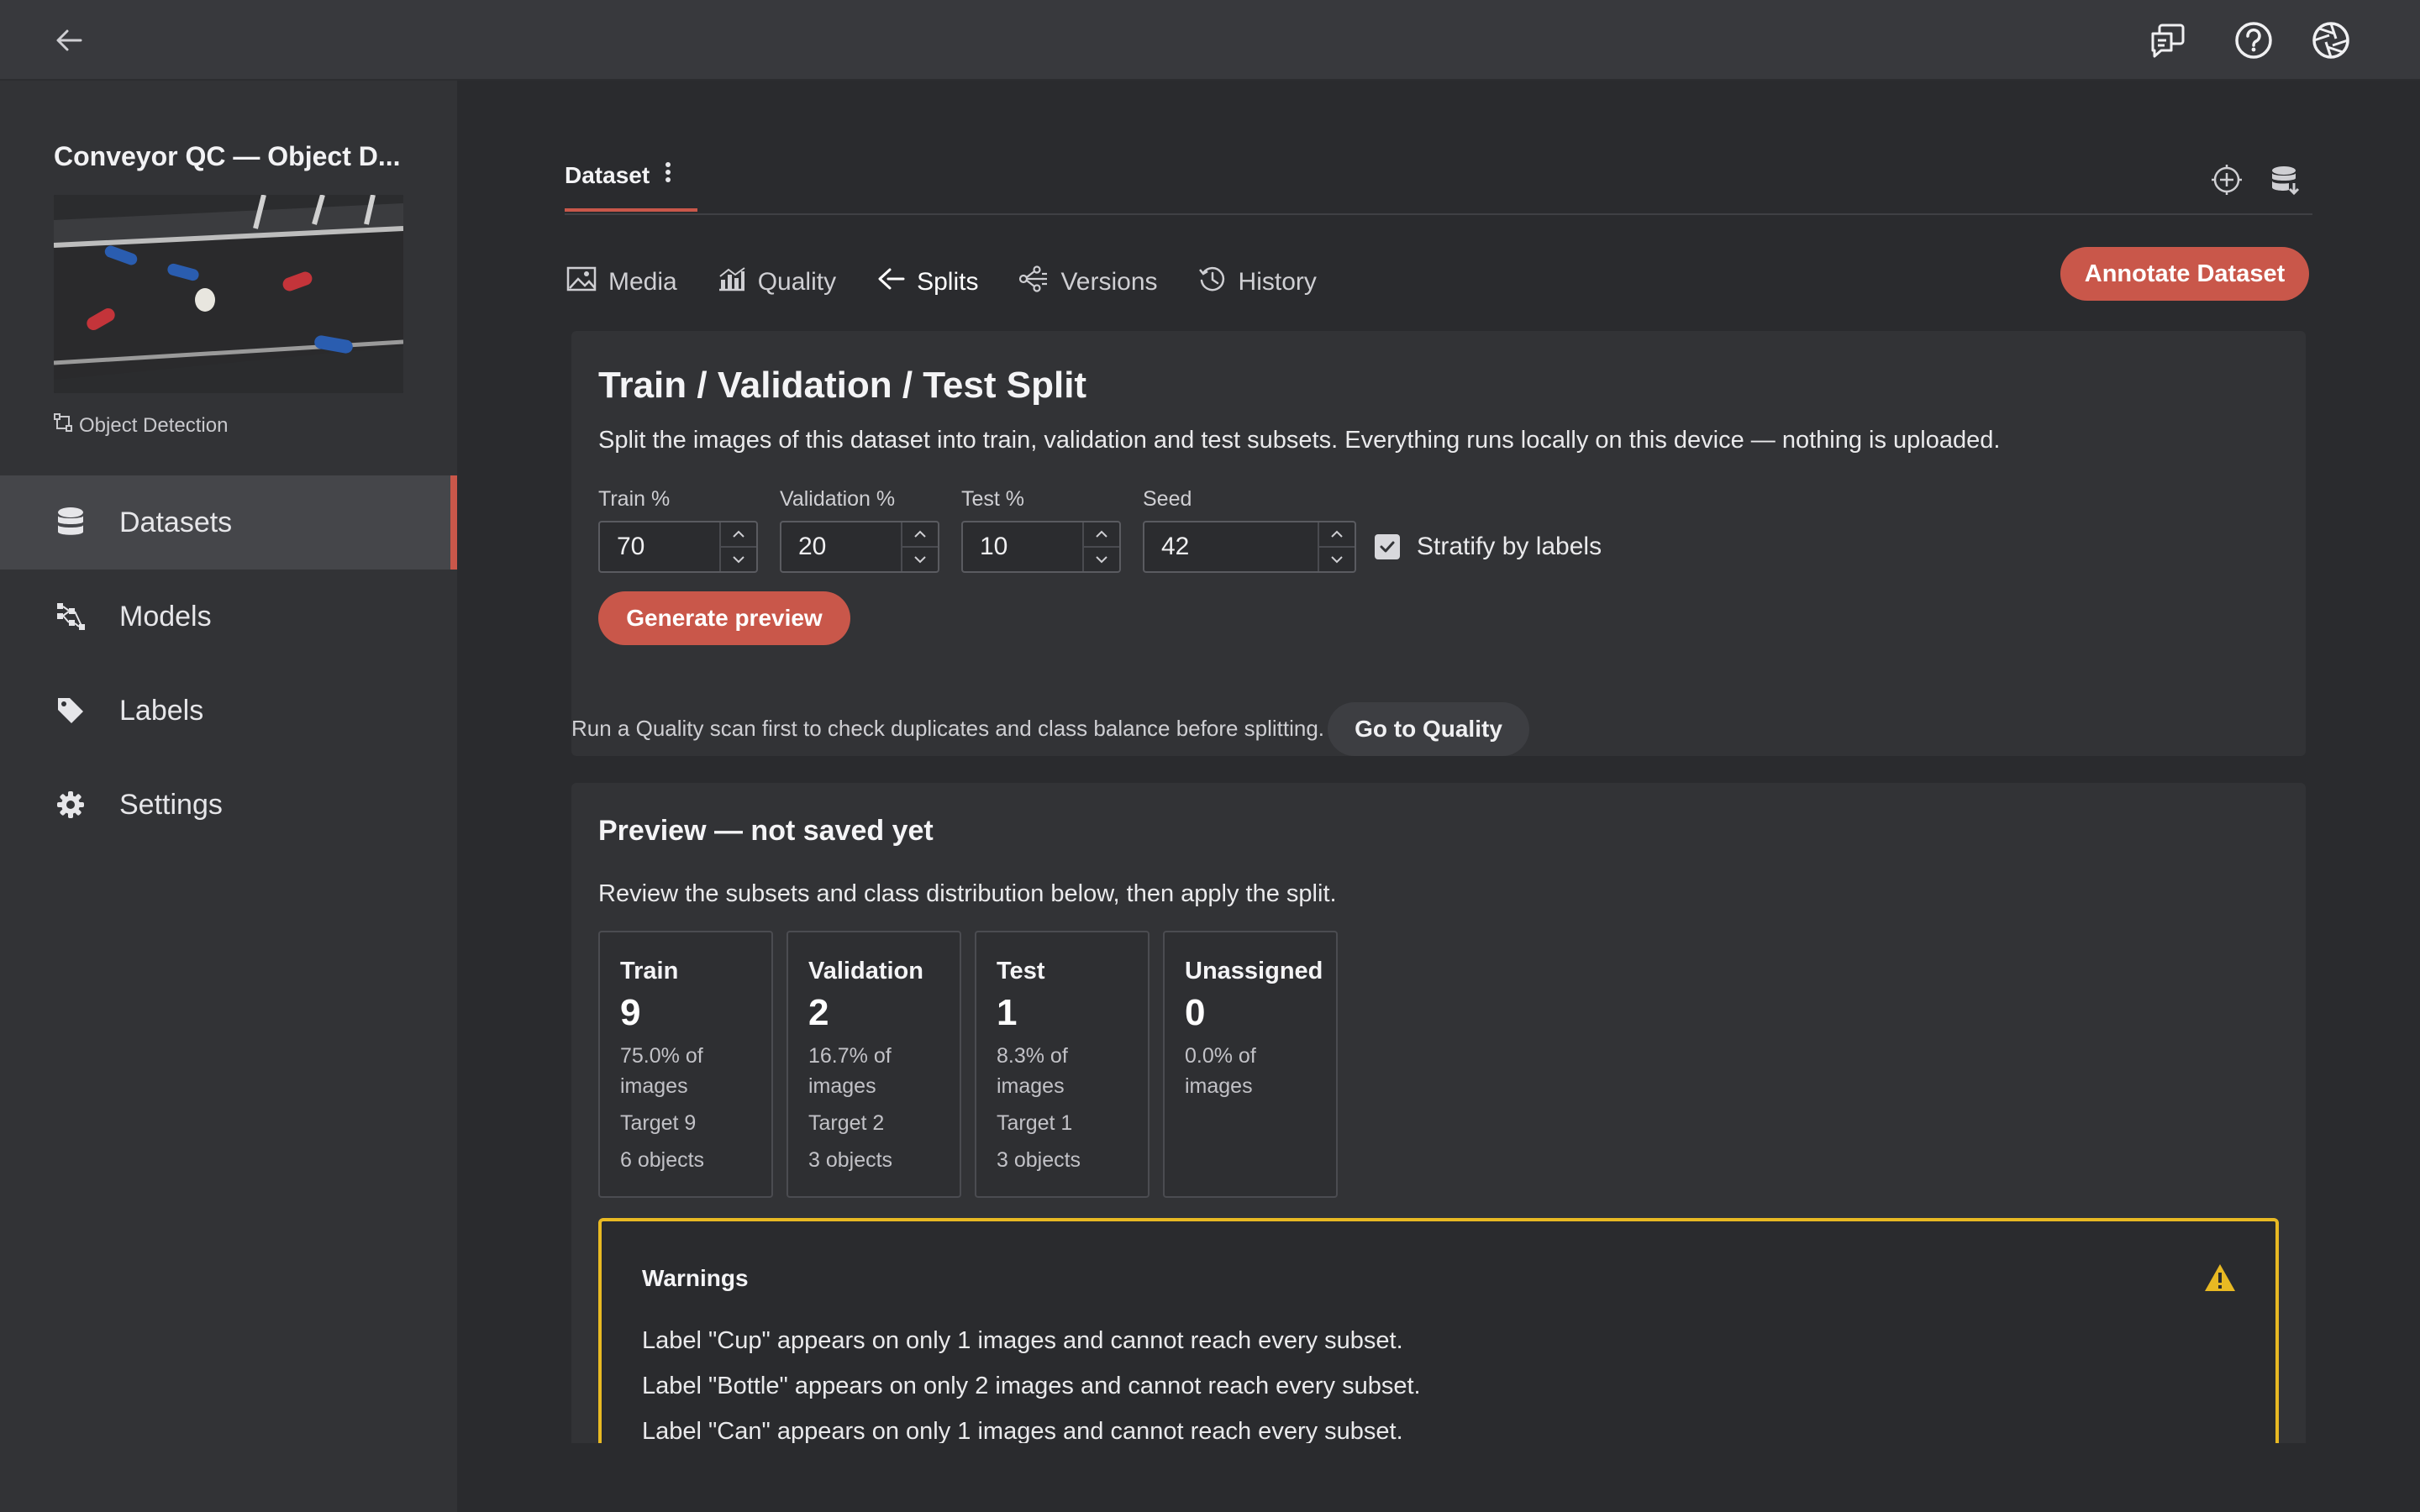 Image resolution: width=2420 pixels, height=1512 pixels. Describe the element at coordinates (842, 385) in the screenshot. I see `split-title: Train / Validation / Test Split` at that location.